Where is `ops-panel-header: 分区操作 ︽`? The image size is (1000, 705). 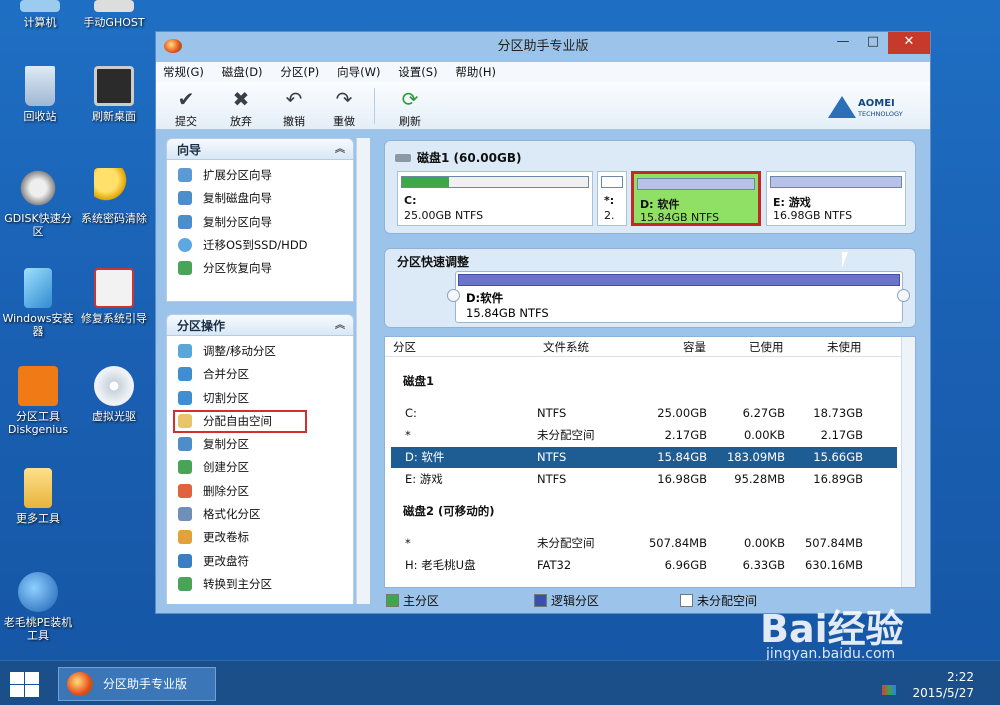
ops-panel-header: 分区操作 ︽ is located at coordinates (260, 325).